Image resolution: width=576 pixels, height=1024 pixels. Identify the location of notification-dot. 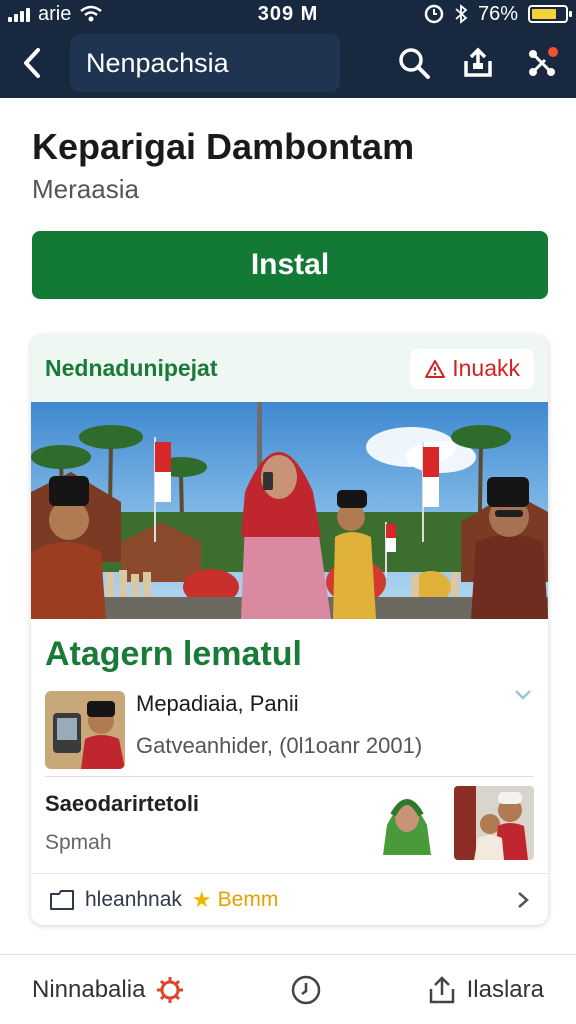
(553, 52).